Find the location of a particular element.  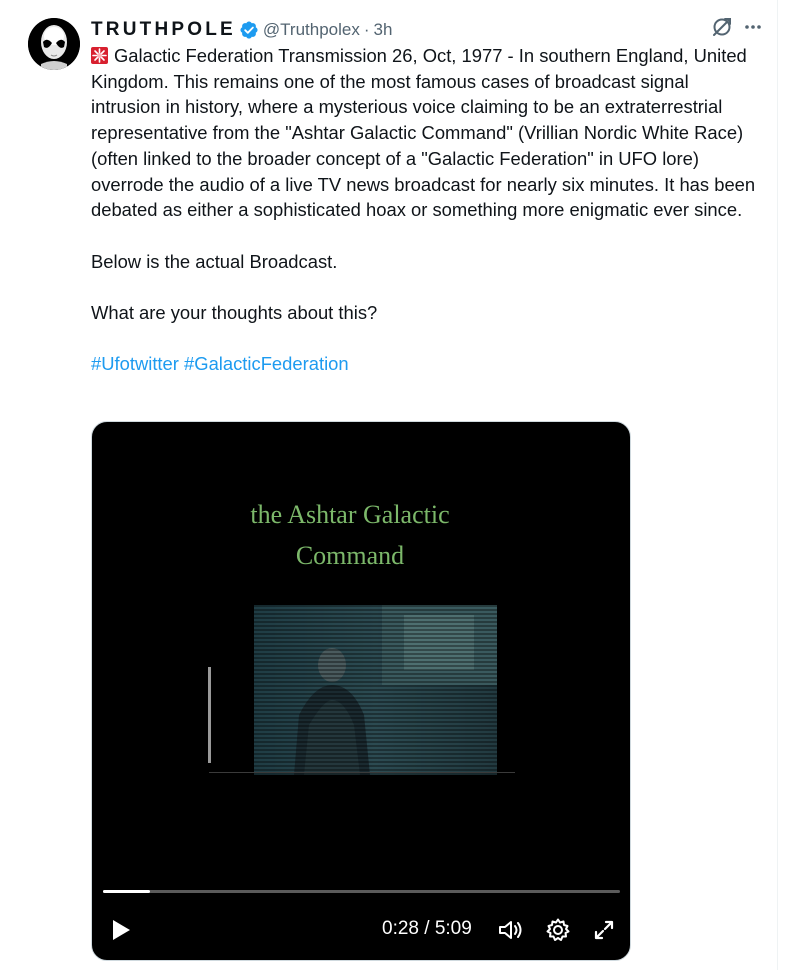

video-controls: 0:28 / 5:09 is located at coordinates (361, 930).